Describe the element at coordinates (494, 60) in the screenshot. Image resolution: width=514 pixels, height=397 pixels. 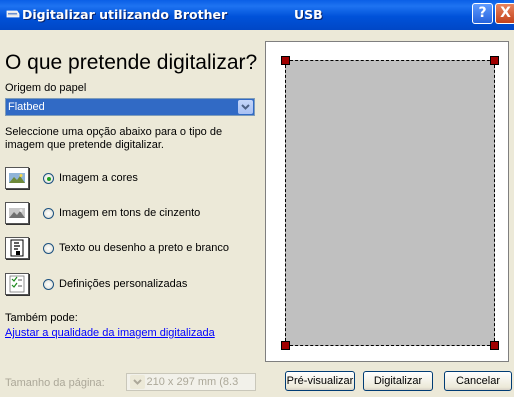
I see `resize-handle-top-right` at that location.